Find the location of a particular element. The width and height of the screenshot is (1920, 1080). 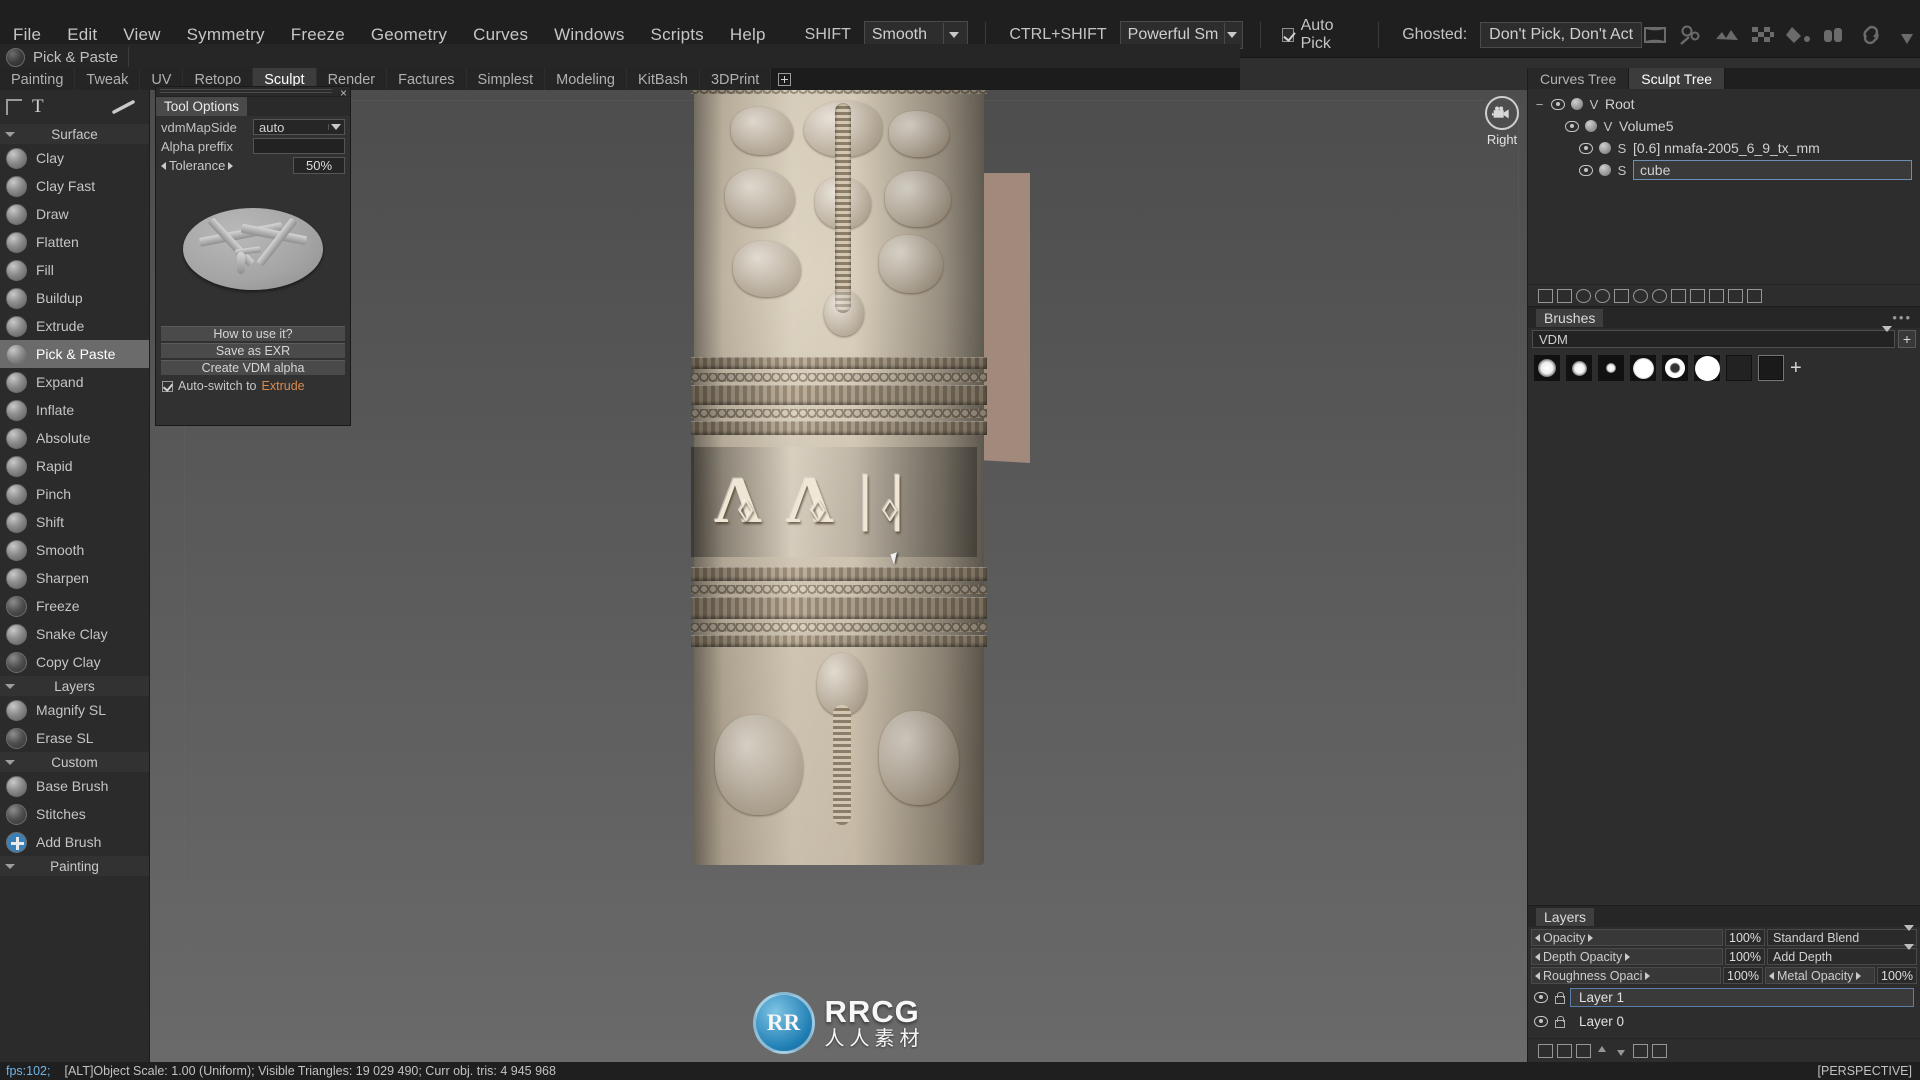

metal-opacity-value: 100% is located at coordinates (1897, 975).